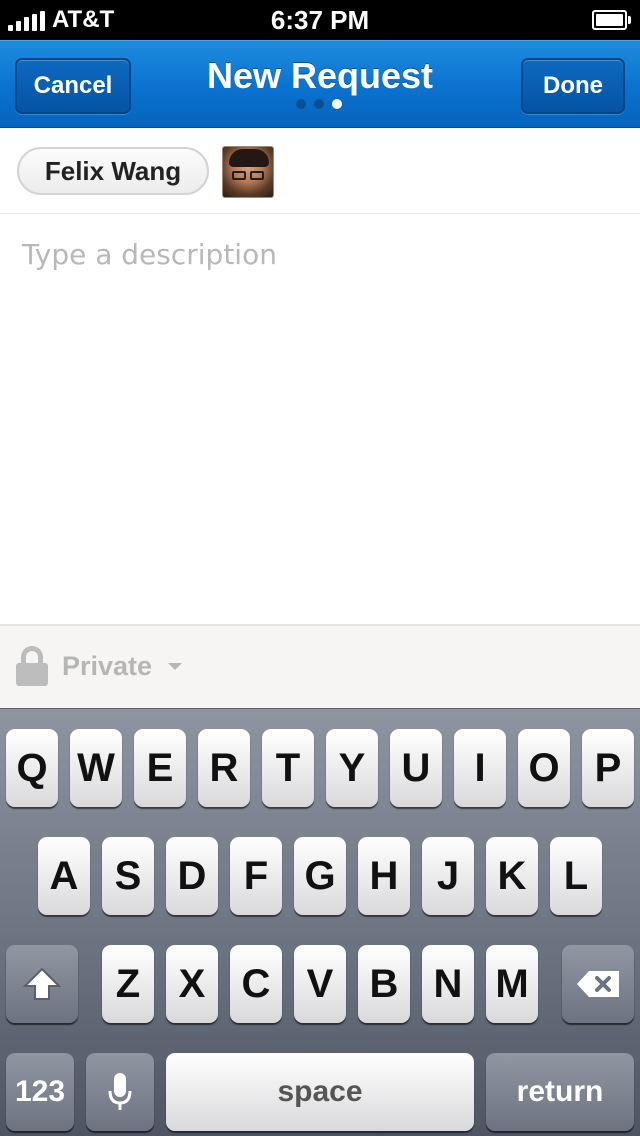  What do you see at coordinates (96, 768) in the screenshot?
I see `key-w: W` at bounding box center [96, 768].